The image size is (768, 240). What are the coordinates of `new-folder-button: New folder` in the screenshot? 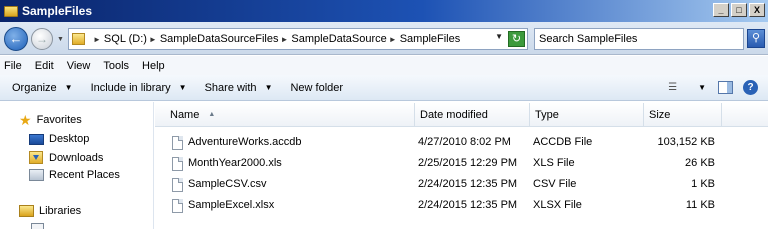 It's located at (316, 88).